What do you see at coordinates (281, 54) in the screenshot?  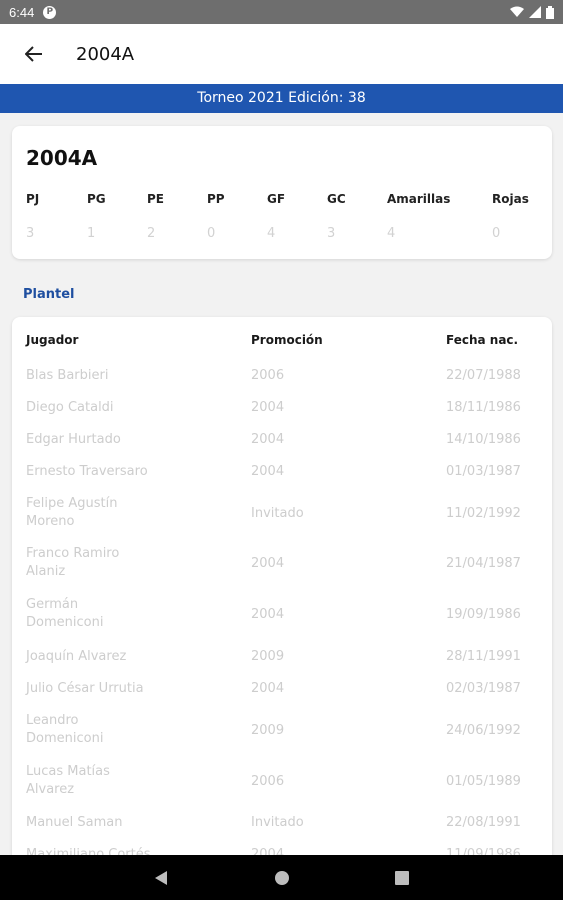 I see `app-bar: 2004A` at bounding box center [281, 54].